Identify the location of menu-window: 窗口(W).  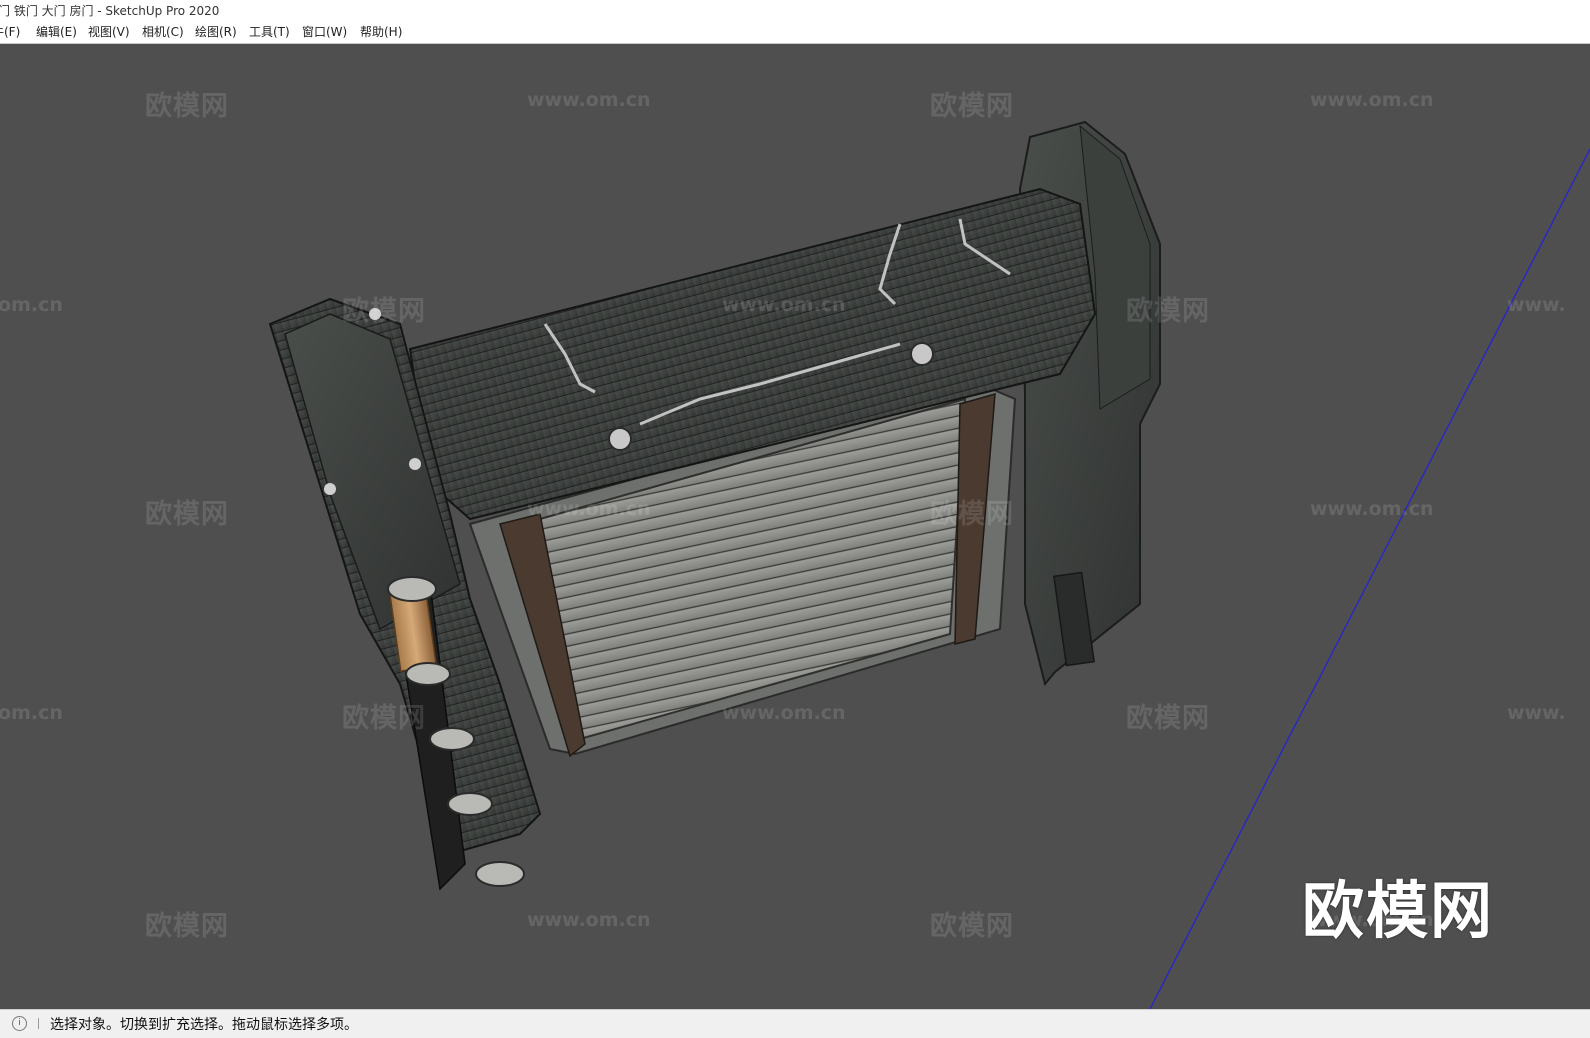
(324, 32).